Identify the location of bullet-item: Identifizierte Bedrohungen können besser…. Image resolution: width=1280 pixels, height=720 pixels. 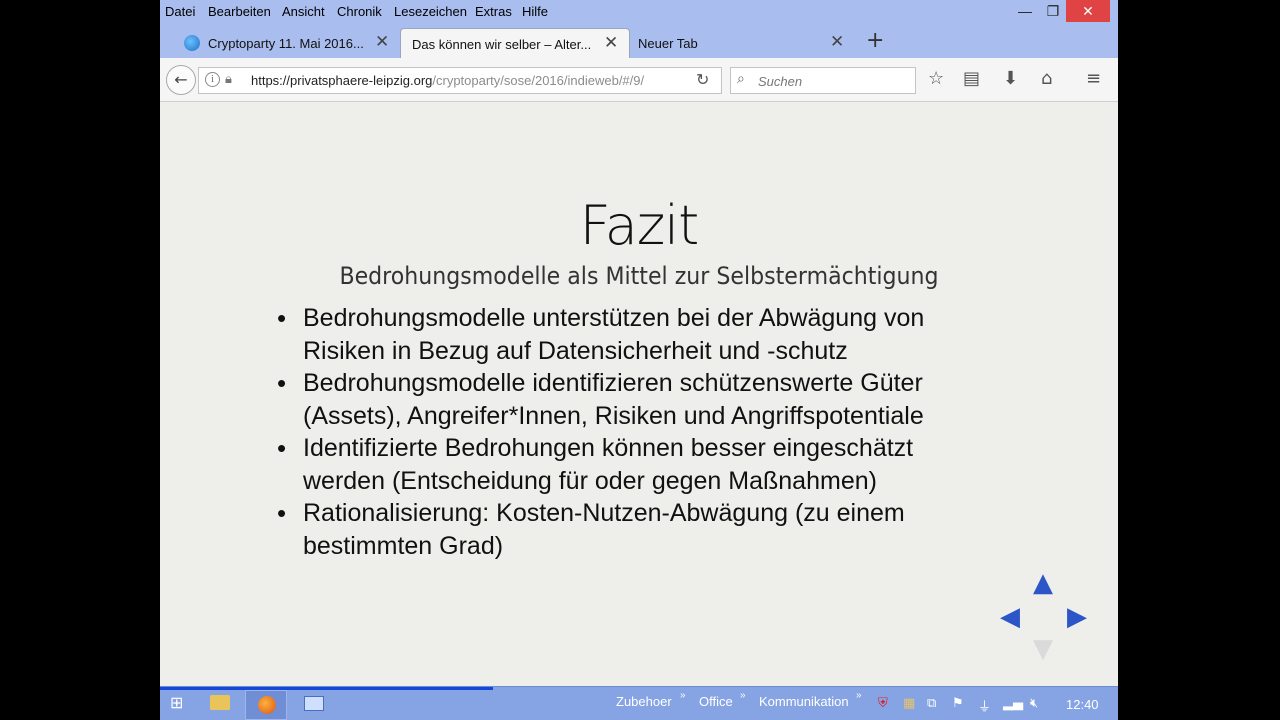
(633, 464).